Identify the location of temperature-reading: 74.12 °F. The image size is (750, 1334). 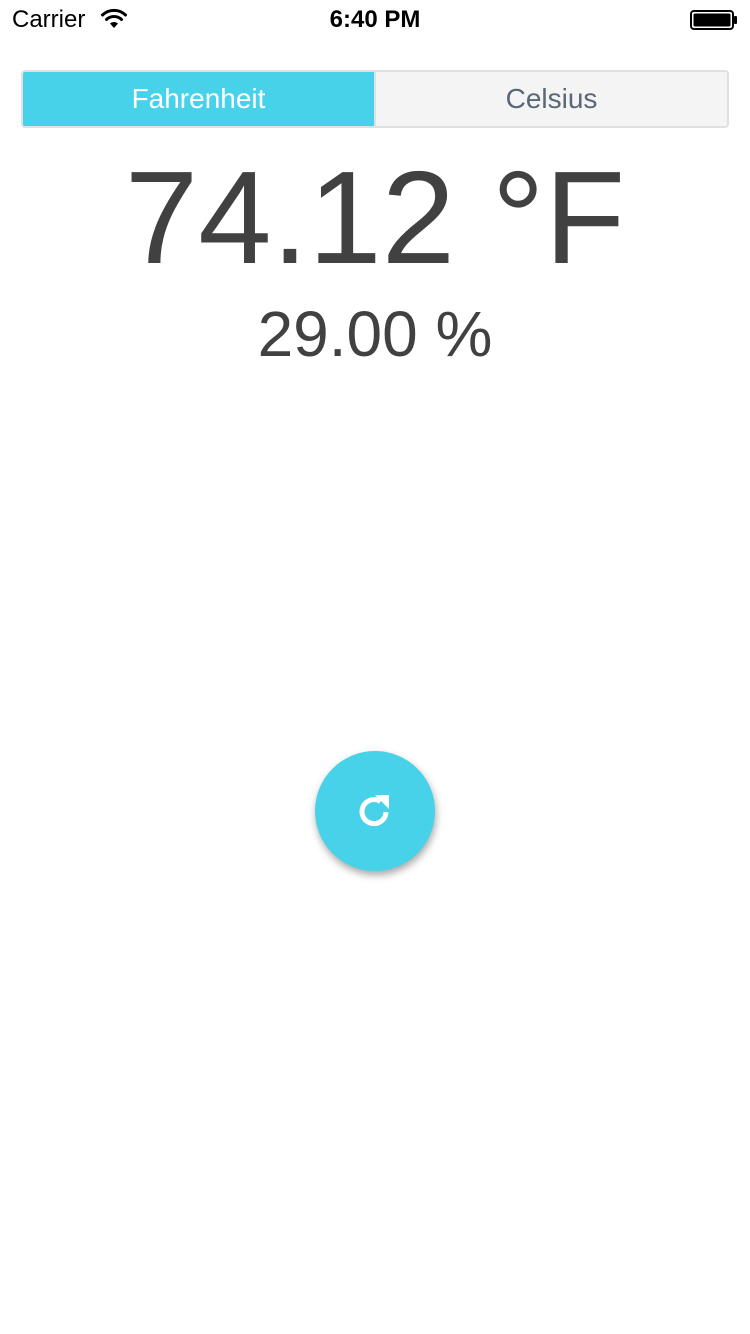
(375, 217).